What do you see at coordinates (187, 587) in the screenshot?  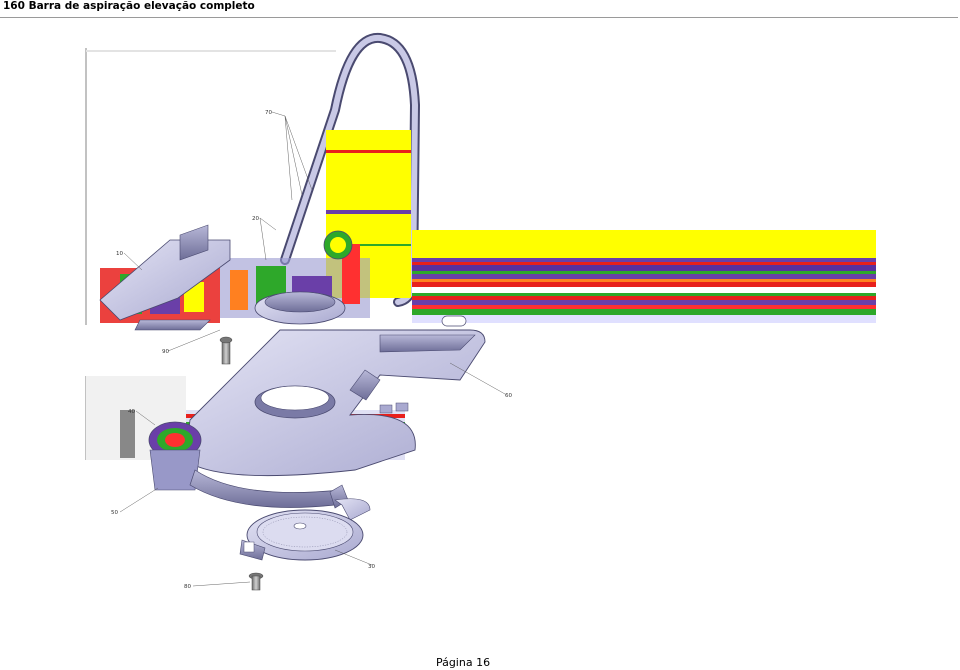 I see `callout-80: 80` at bounding box center [187, 587].